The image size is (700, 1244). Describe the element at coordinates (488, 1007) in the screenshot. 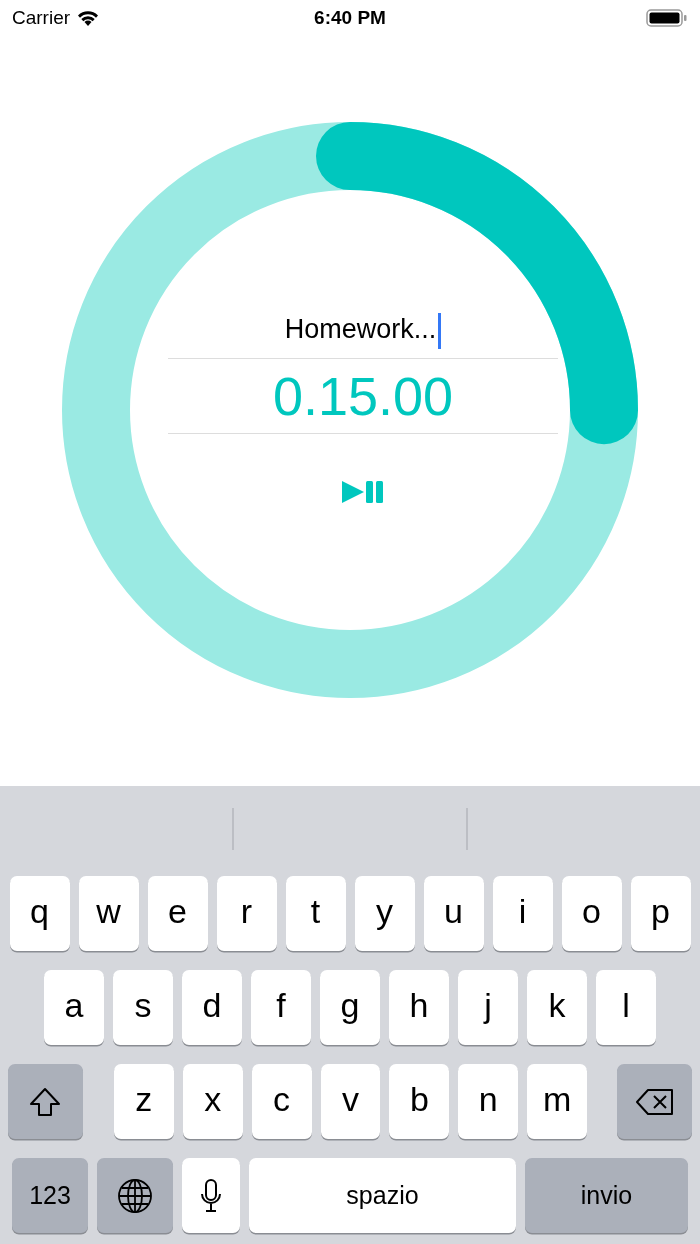

I see `letter-key: j` at that location.